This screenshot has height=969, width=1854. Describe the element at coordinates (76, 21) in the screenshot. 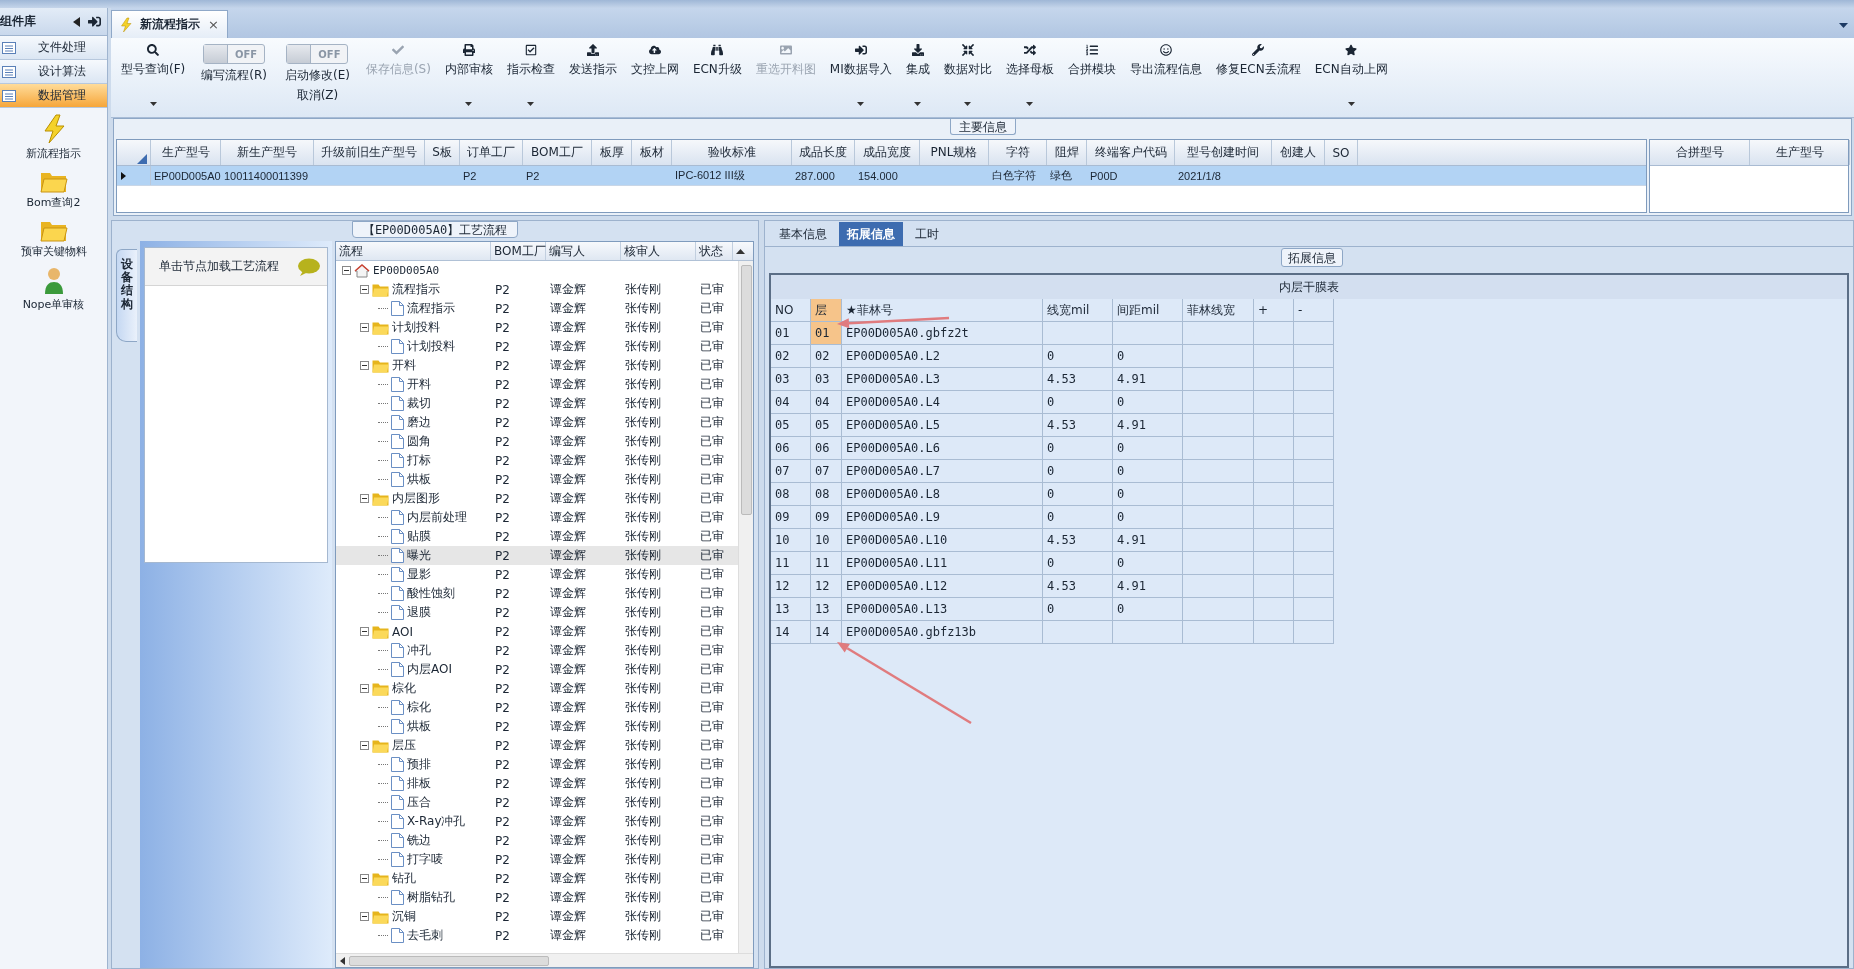

I see `collapse-left-icon` at that location.